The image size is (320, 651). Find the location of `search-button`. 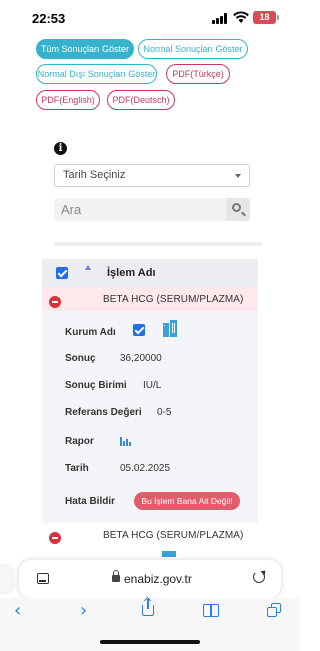

search-button is located at coordinates (238, 209).